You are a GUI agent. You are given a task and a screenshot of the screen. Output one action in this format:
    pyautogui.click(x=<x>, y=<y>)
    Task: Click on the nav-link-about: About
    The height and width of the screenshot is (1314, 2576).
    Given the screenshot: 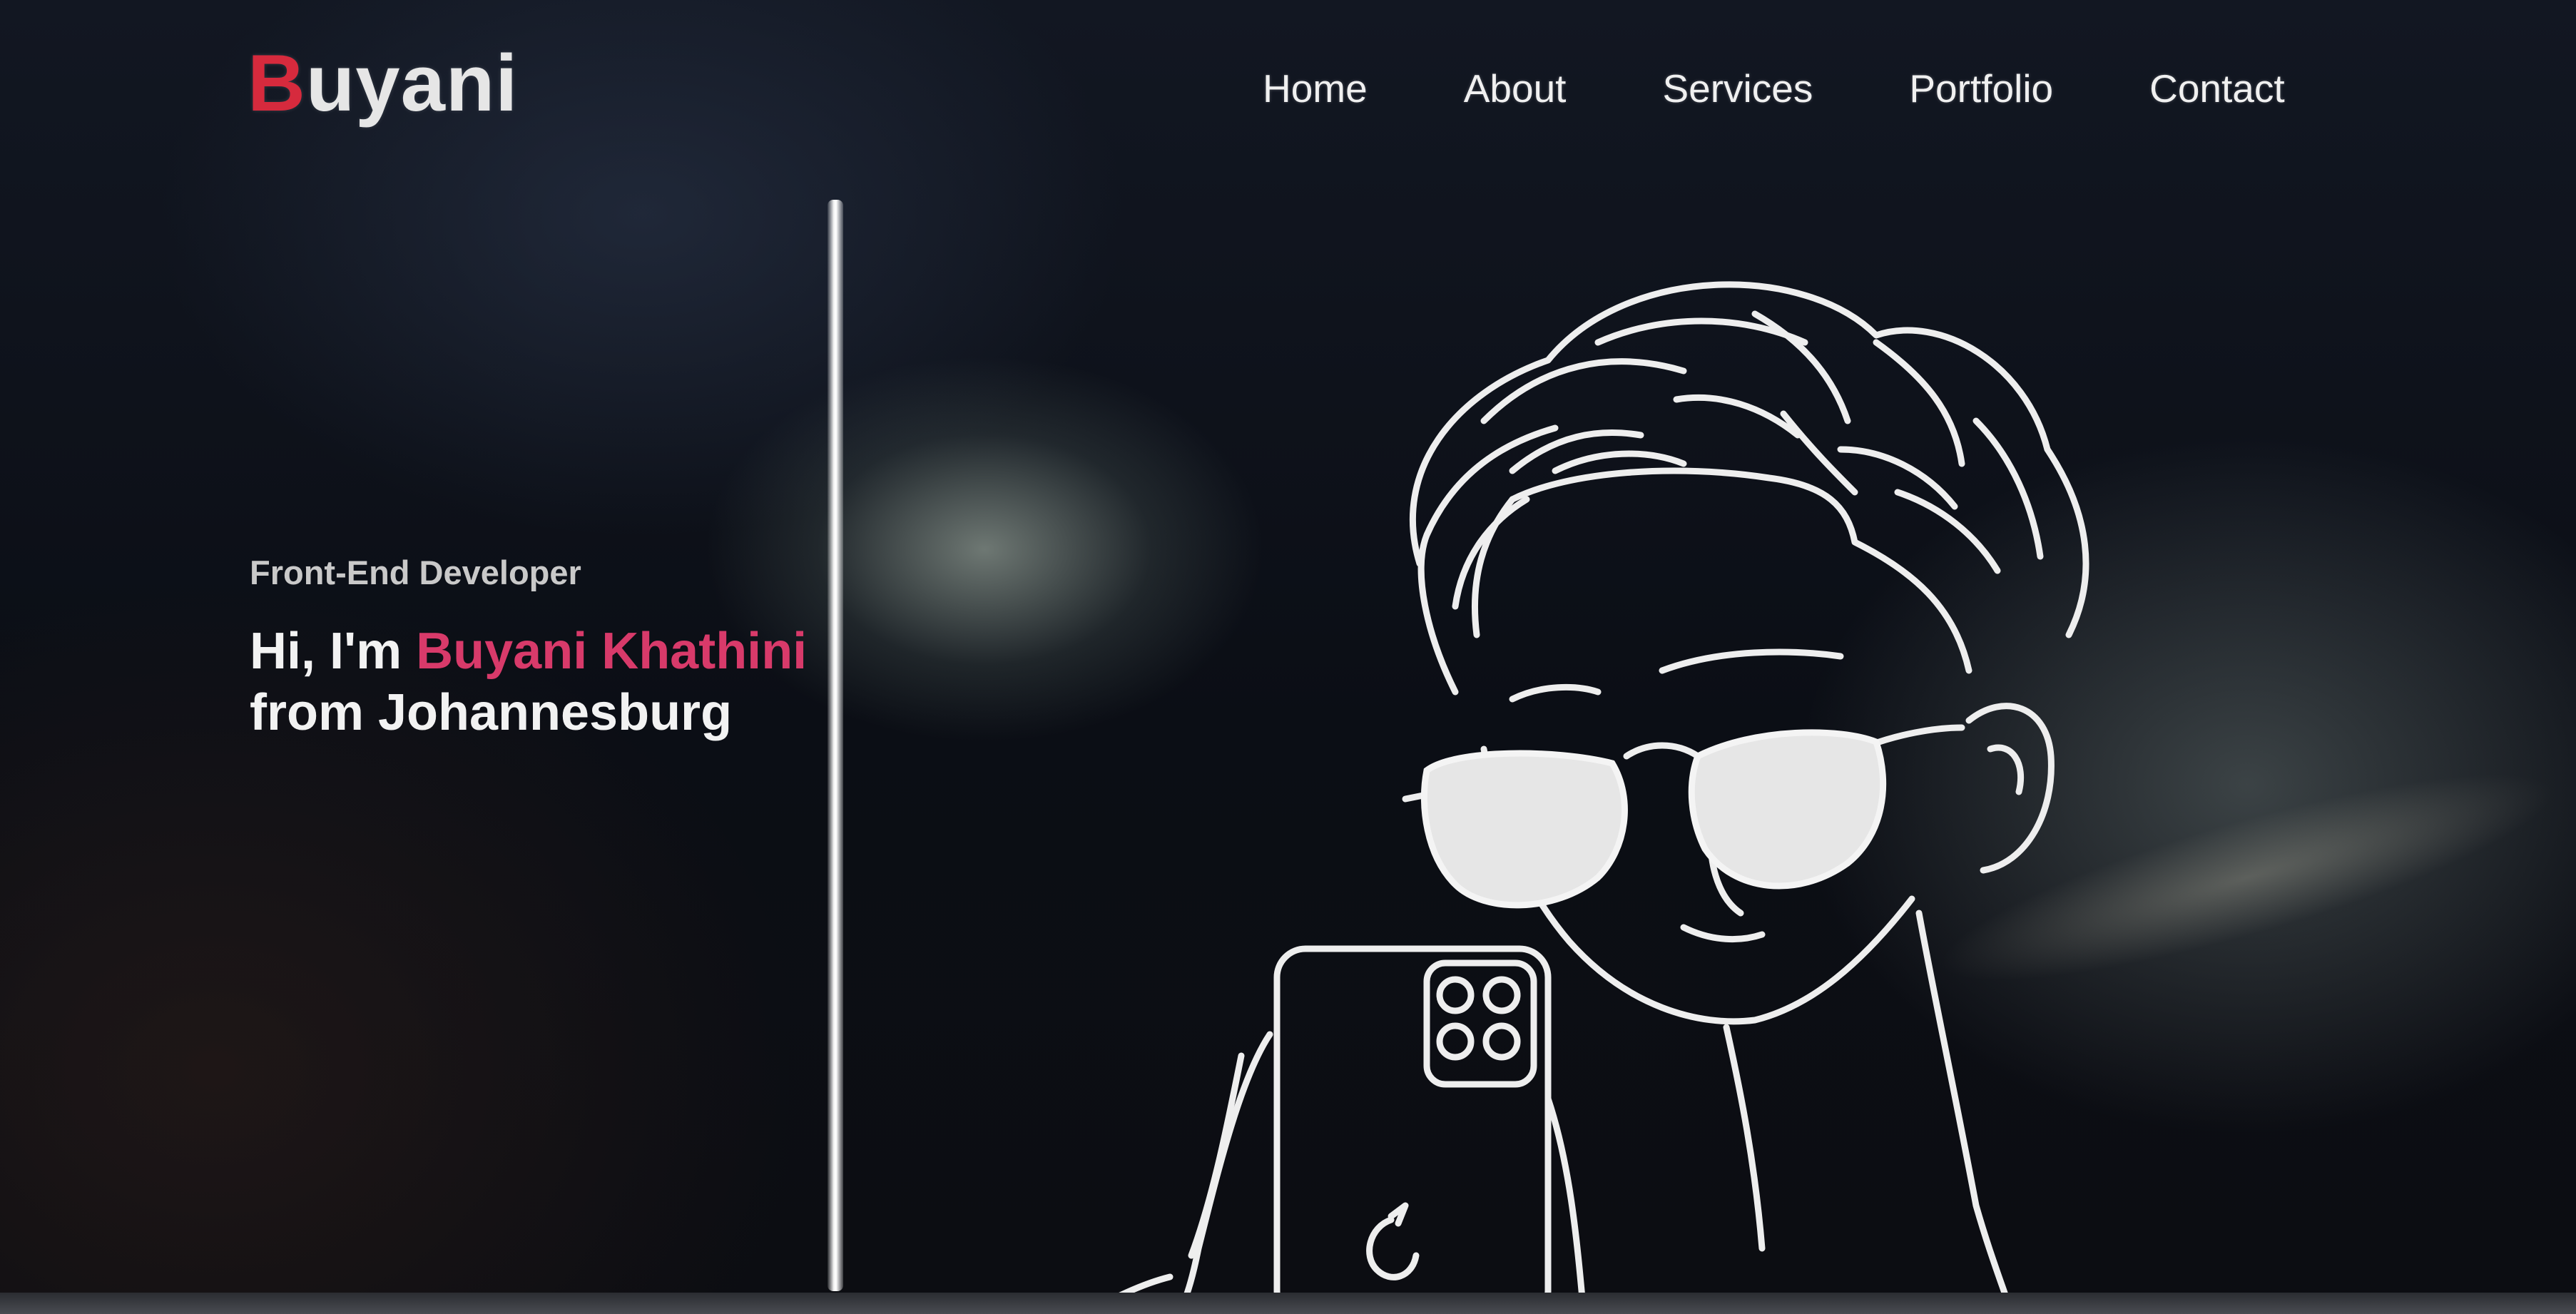 What is the action you would take?
    pyautogui.click(x=1515, y=88)
    